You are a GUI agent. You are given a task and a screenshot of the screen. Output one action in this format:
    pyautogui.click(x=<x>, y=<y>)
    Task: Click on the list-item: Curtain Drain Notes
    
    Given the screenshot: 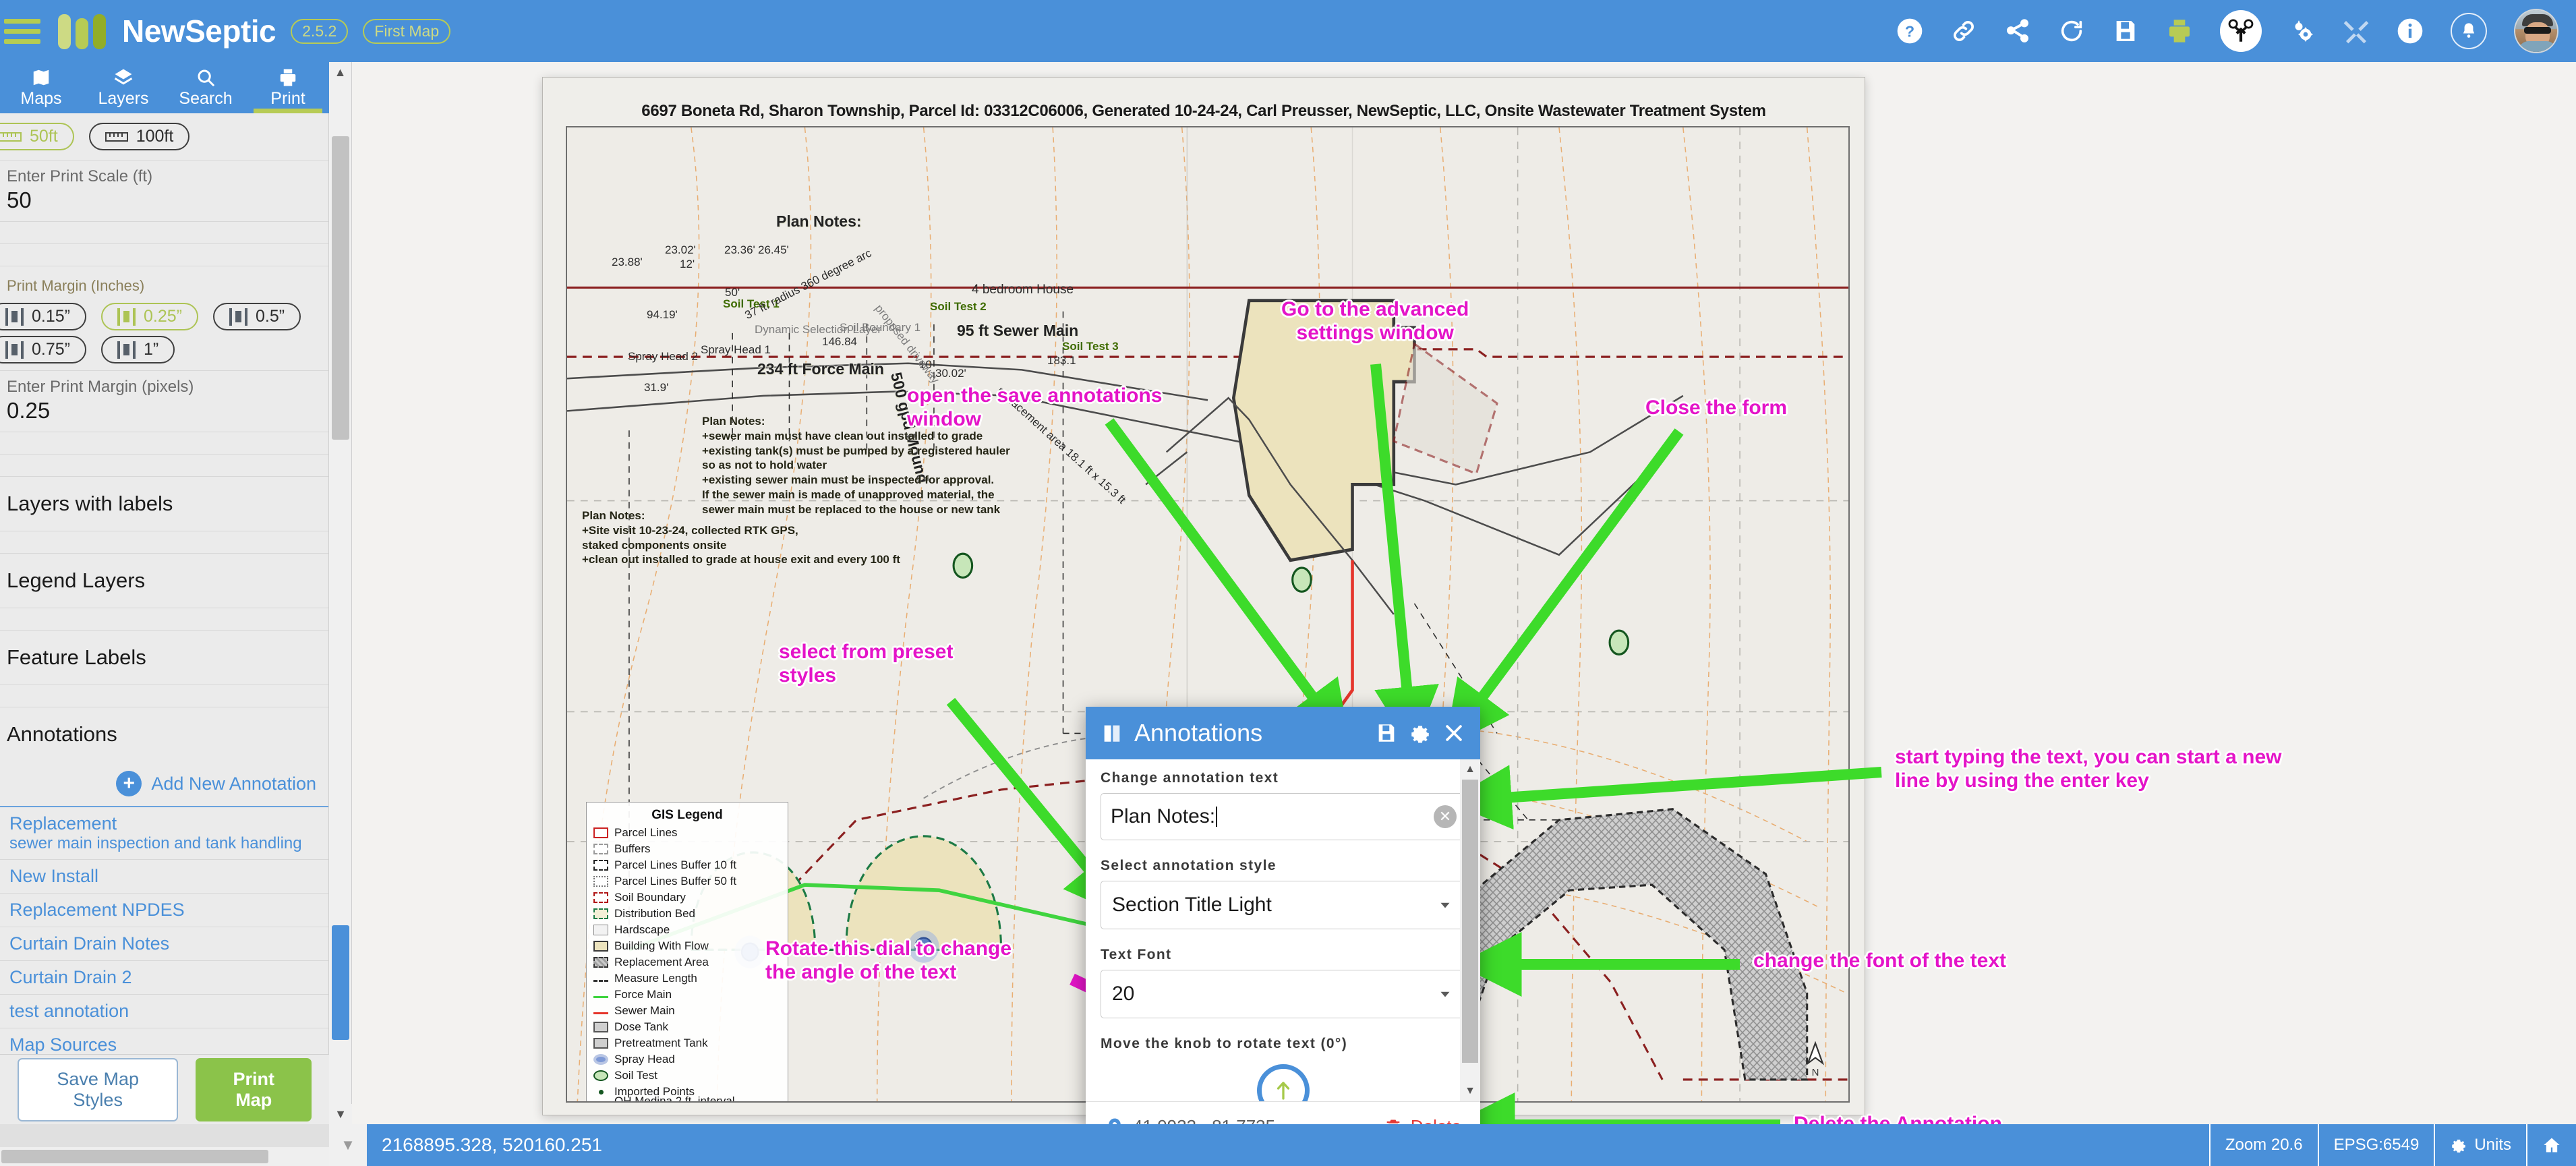 What is the action you would take?
    pyautogui.click(x=164, y=944)
    